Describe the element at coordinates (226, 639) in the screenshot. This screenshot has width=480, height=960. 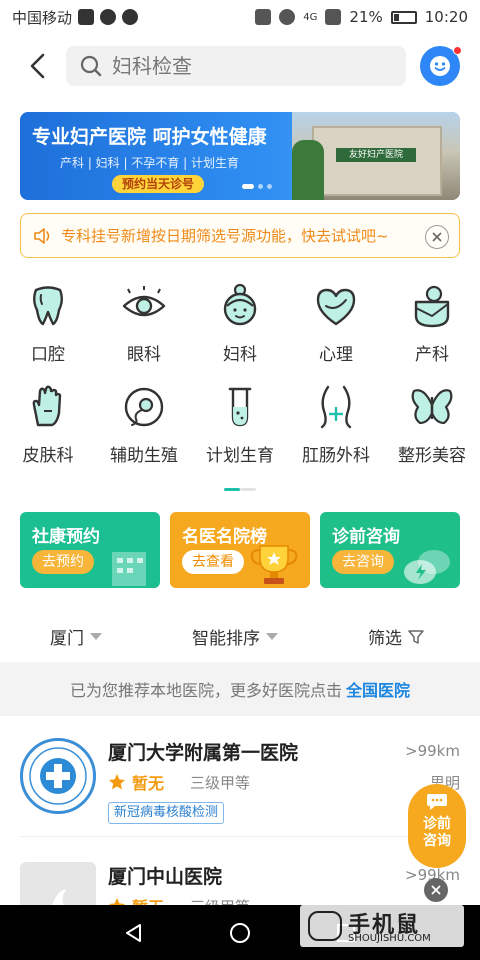
I see `sort-filter-label: 智能排序` at that location.